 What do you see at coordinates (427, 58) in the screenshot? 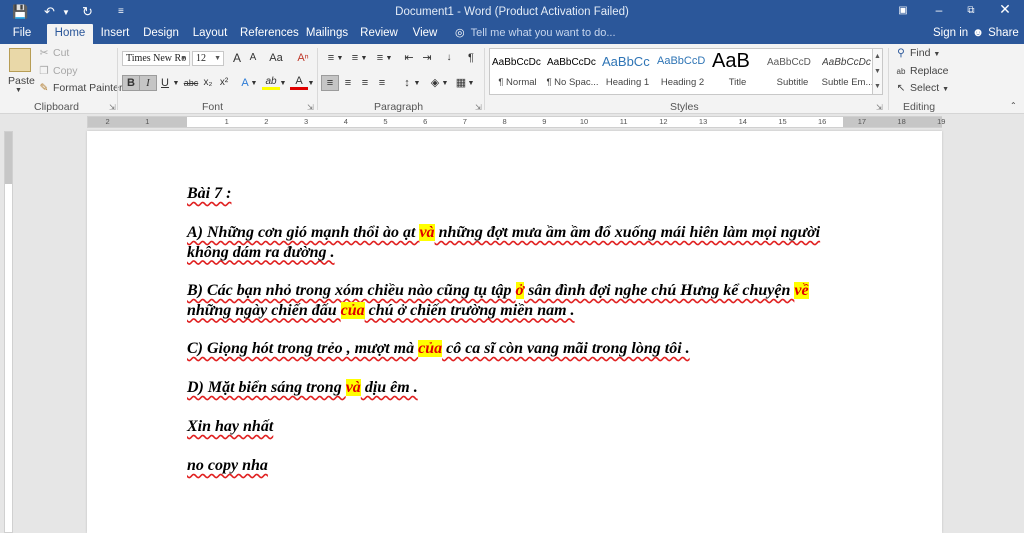
I see `increase-indent-icon: ⇥` at bounding box center [427, 58].